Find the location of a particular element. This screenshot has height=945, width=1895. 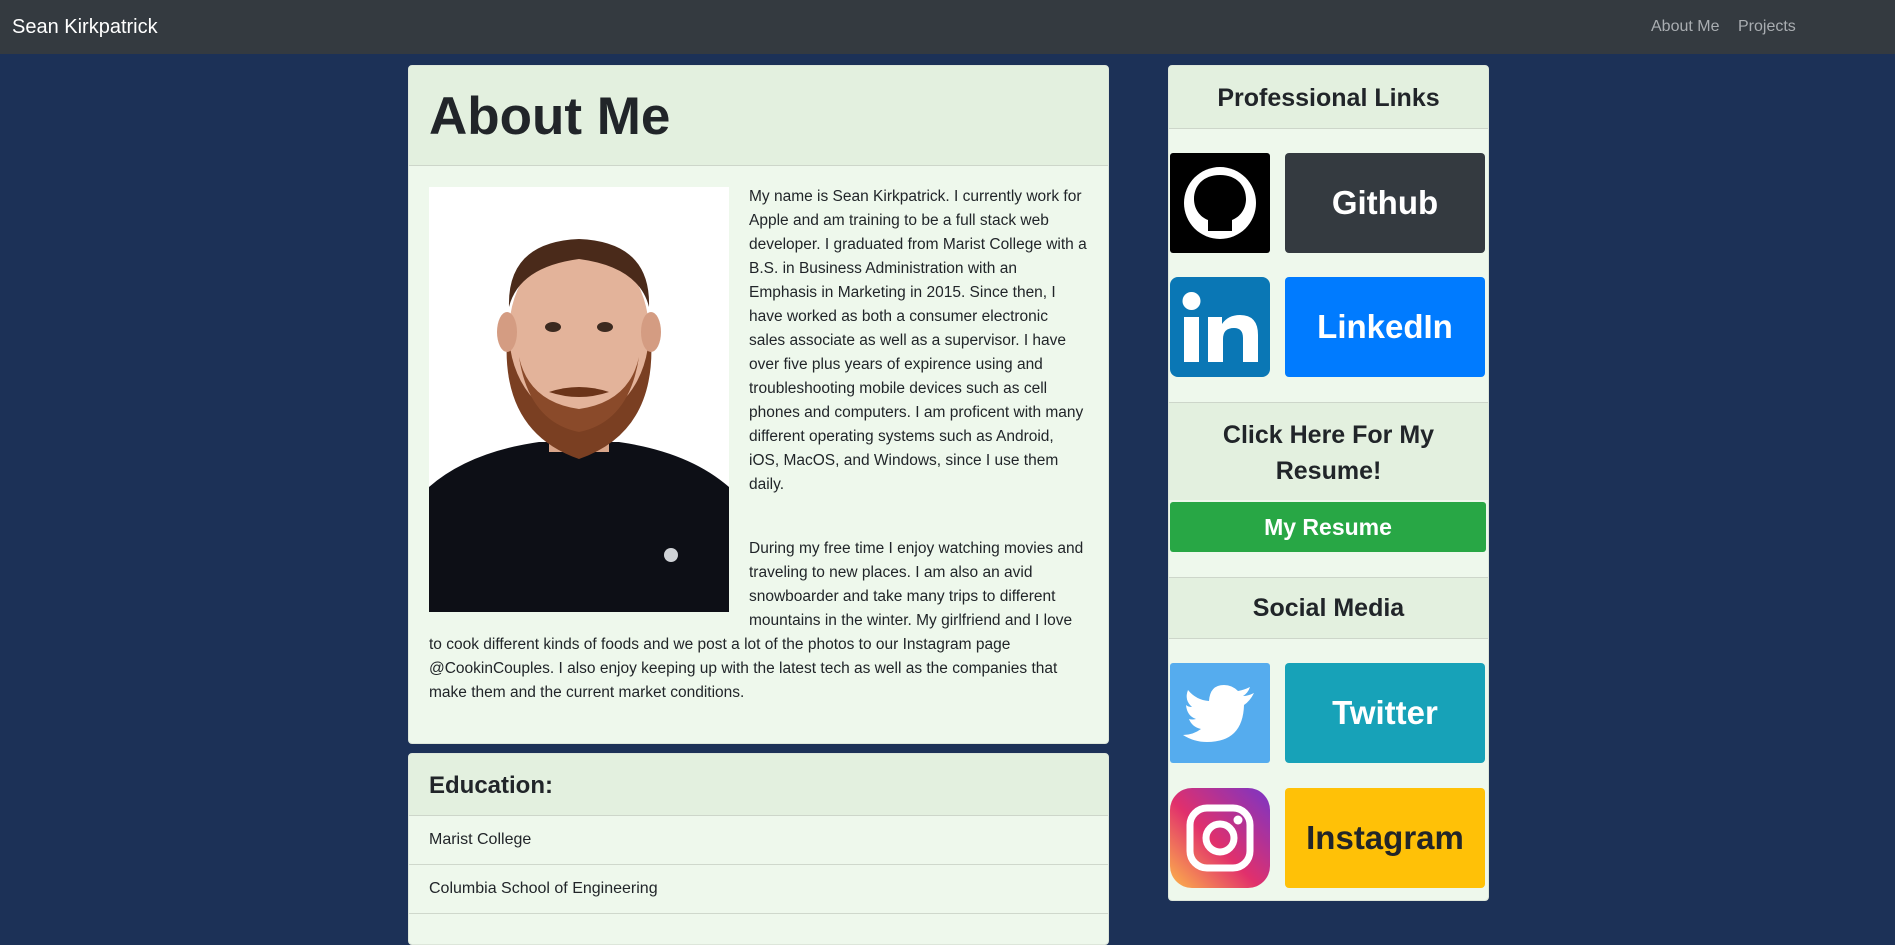

linkedin-button: LinkedIn is located at coordinates (1385, 327).